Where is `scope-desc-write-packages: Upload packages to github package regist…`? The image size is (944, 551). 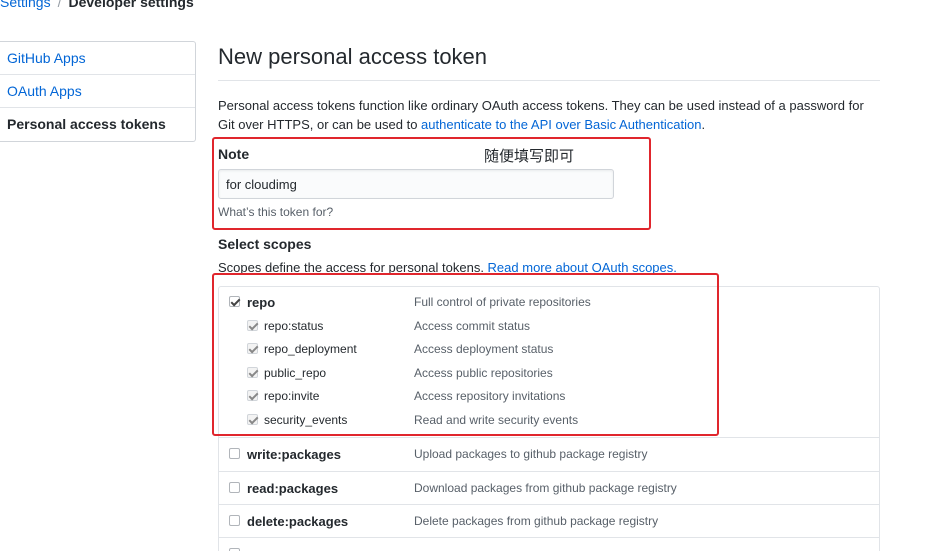 scope-desc-write-packages: Upload packages to github package regist… is located at coordinates (531, 454).